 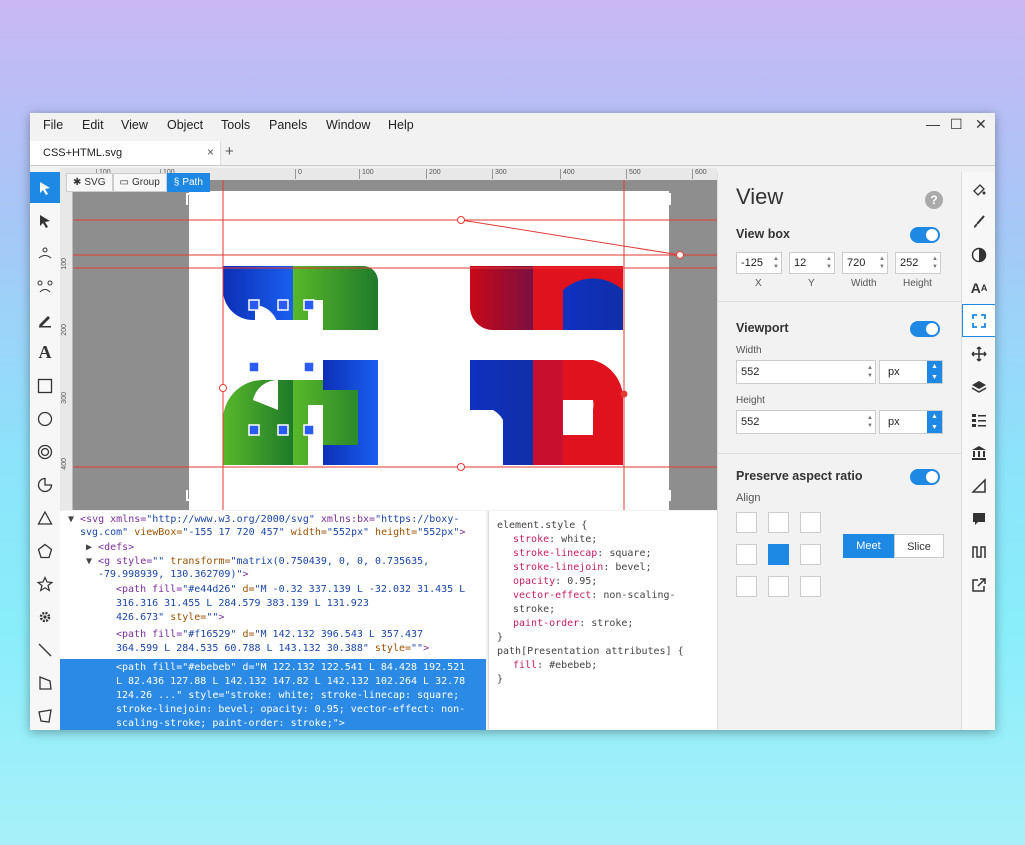 I want to click on breadcrumb-group: ▭ Group, so click(x=139, y=182).